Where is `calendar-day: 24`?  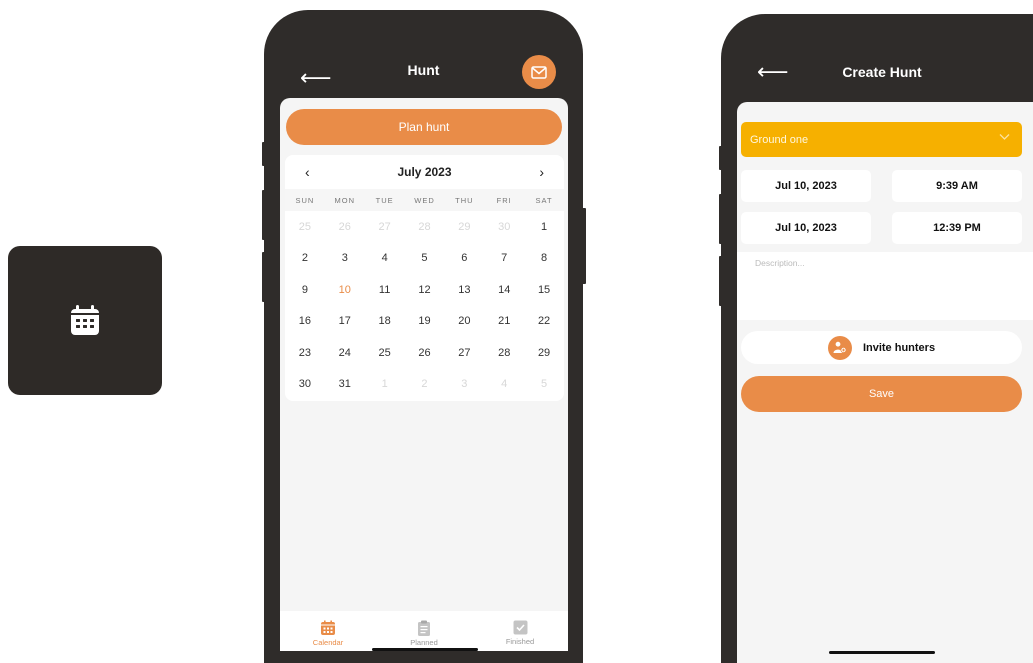
calendar-day: 24 is located at coordinates (345, 353).